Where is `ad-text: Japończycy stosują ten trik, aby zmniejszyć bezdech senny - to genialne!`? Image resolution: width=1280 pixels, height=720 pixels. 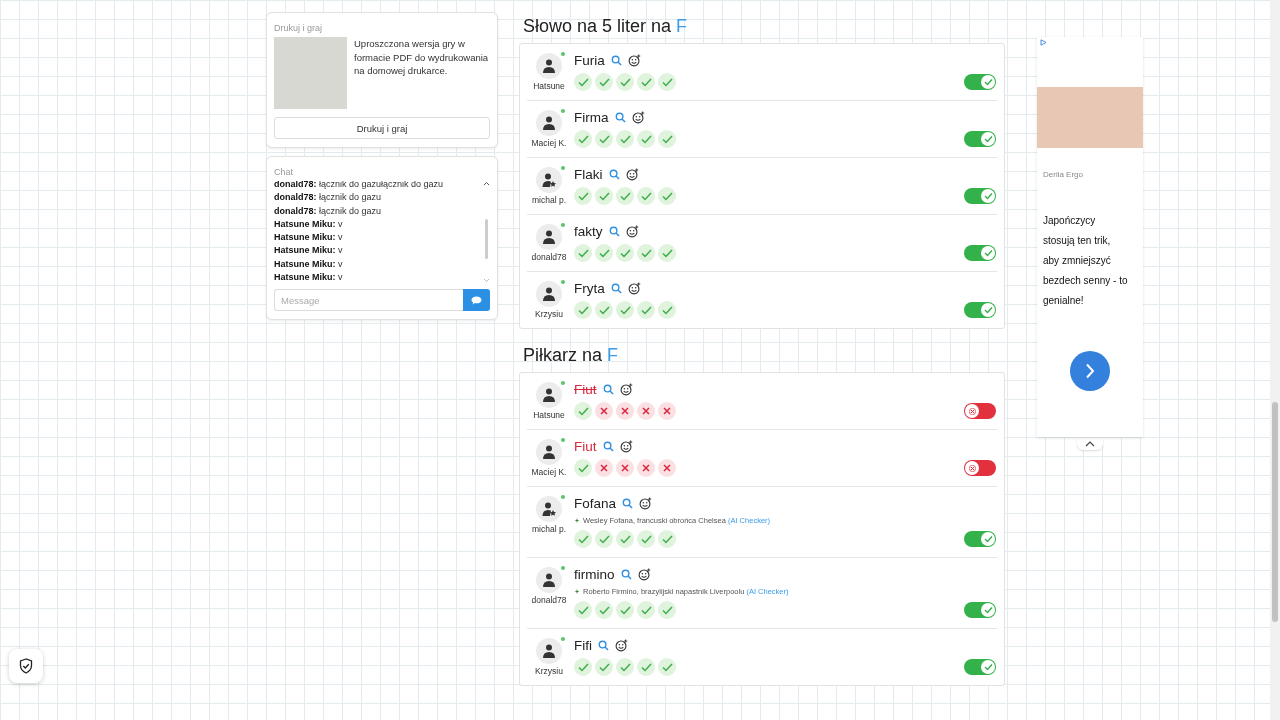
ad-text: Japończycy stosują ten trik, aby zmniejszyć bezdech senny - to genialne! is located at coordinates (1086, 261).